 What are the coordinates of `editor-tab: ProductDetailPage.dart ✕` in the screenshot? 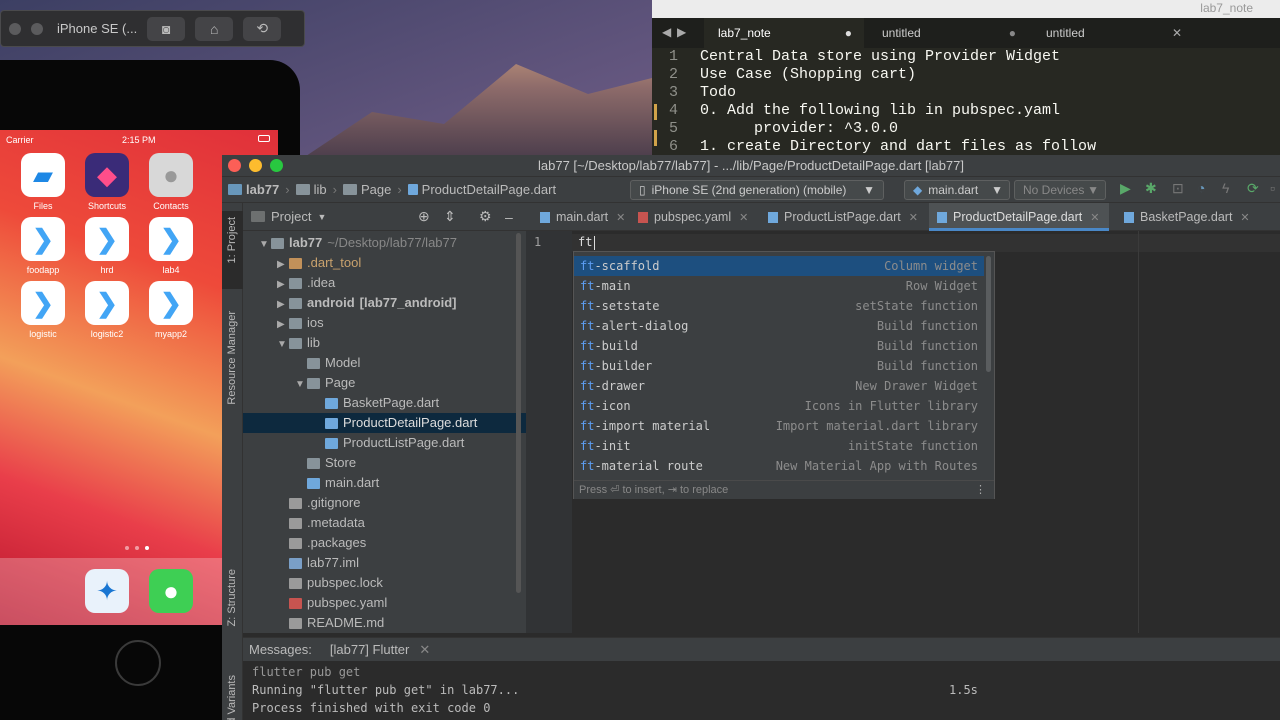 It's located at (1019, 217).